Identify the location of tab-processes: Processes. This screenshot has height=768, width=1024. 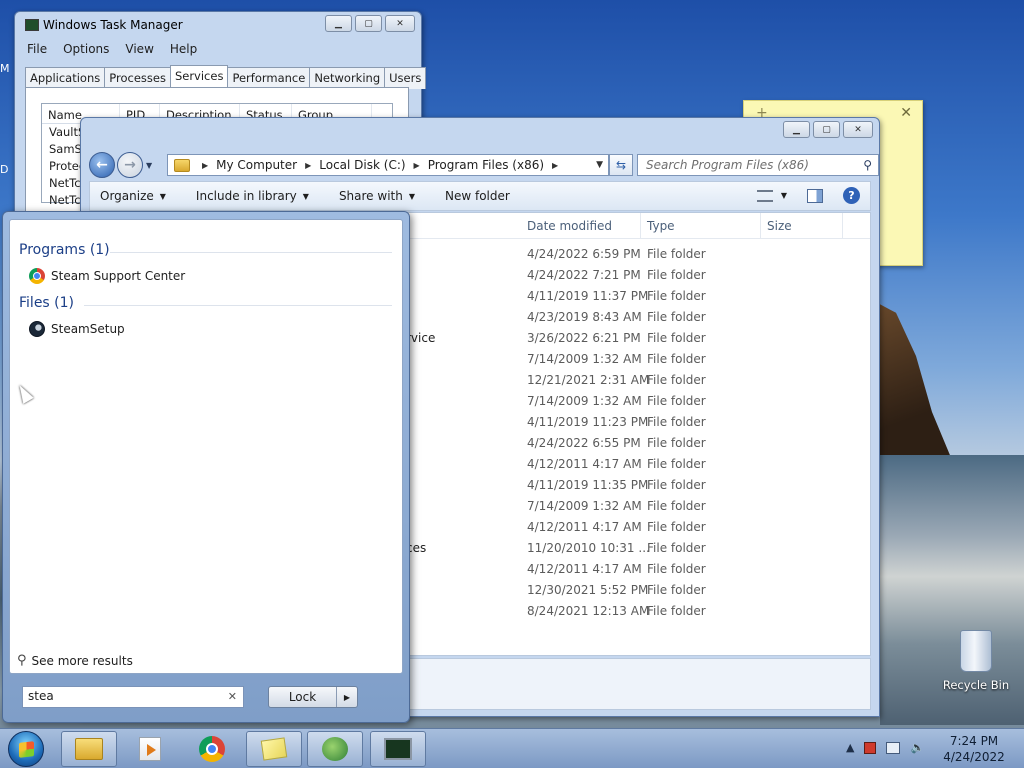
(137, 78).